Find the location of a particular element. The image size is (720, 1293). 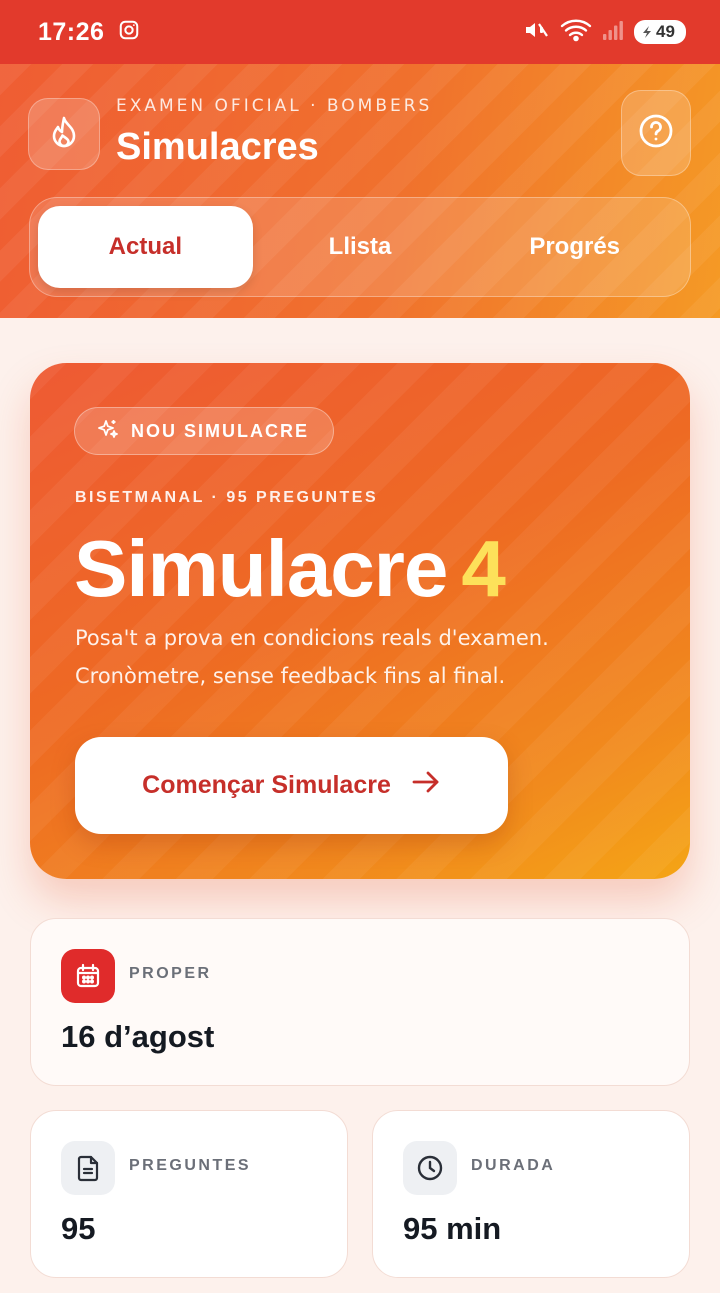

instagram-icon is located at coordinates (129, 32).